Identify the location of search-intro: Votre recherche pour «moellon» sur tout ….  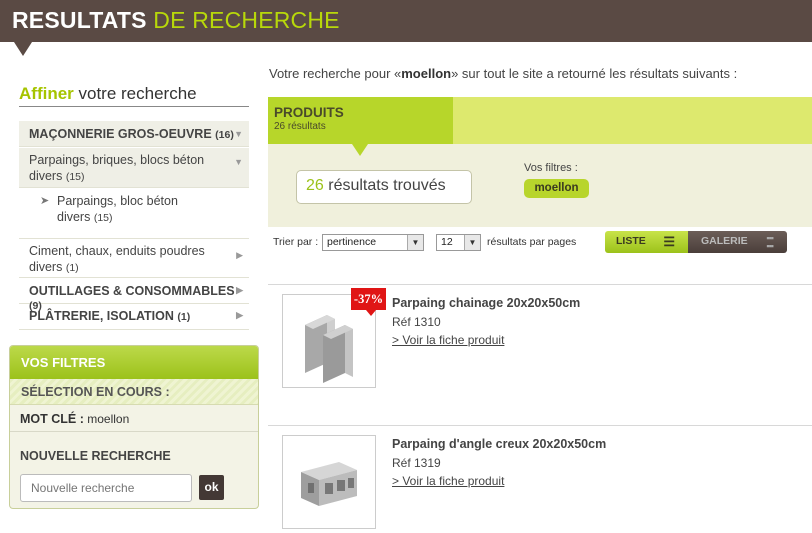
(503, 73).